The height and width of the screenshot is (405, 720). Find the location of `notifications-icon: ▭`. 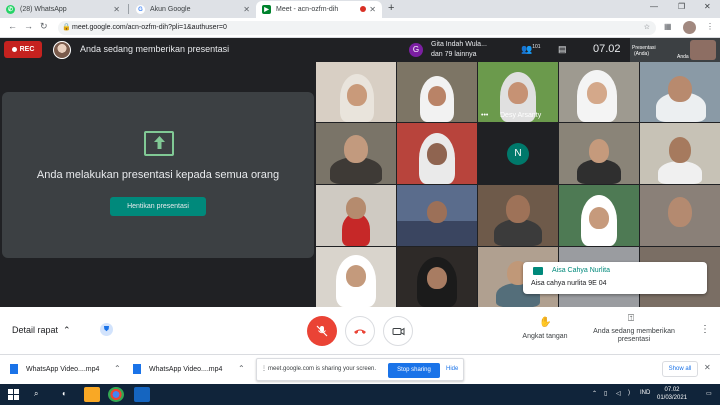

notifications-icon: ▭ is located at coordinates (709, 393).